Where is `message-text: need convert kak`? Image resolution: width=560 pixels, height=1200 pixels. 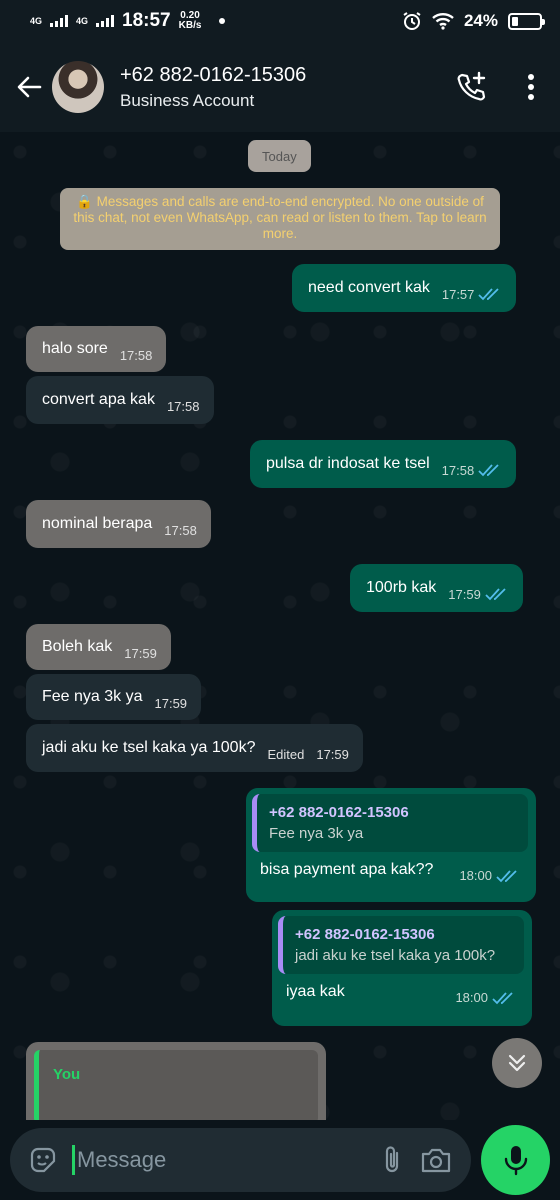 message-text: need convert kak is located at coordinates (369, 287).